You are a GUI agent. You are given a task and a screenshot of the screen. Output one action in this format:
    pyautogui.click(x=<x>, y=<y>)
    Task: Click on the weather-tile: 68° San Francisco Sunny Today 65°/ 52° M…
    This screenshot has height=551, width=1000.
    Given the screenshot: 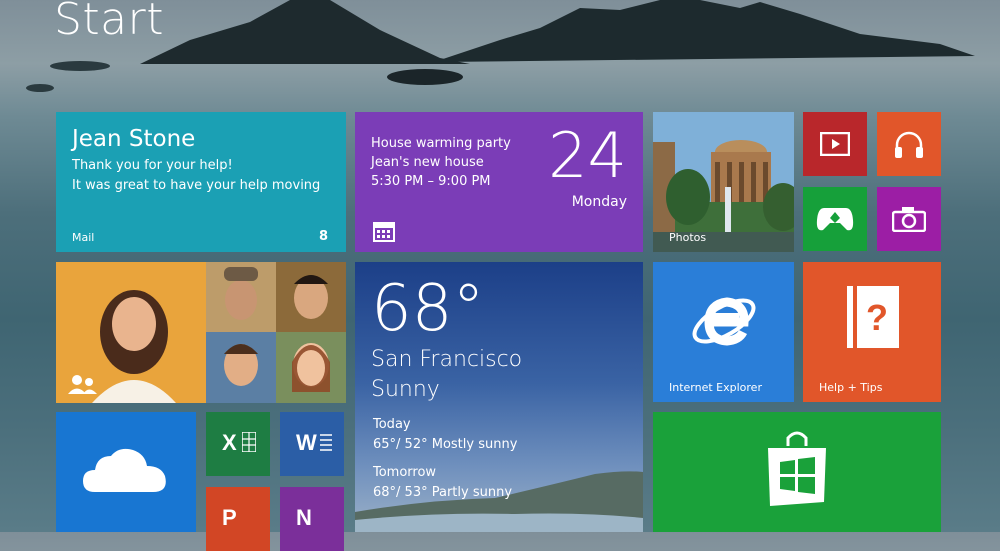 What is the action you would take?
    pyautogui.click(x=499, y=397)
    